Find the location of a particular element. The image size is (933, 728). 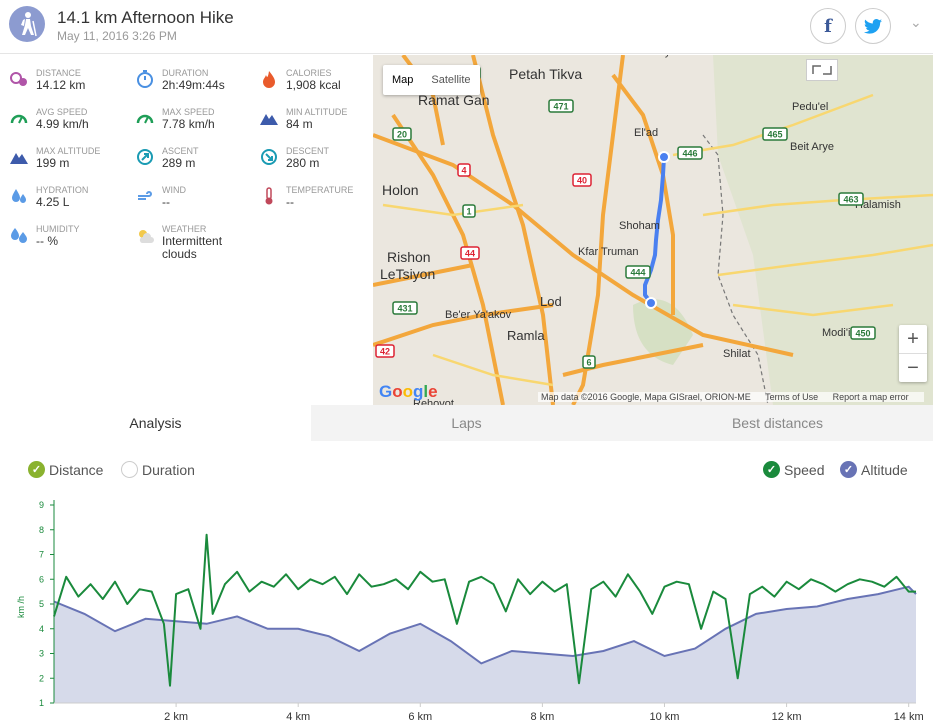

map-type-toggle: Map Satellite is located at coordinates (431, 80).